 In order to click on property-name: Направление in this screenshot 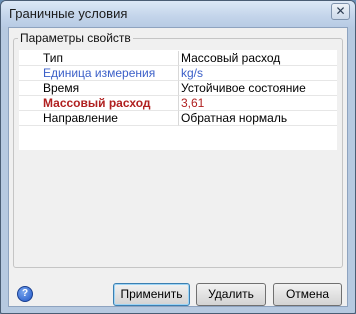, I will do `click(80, 118)`.